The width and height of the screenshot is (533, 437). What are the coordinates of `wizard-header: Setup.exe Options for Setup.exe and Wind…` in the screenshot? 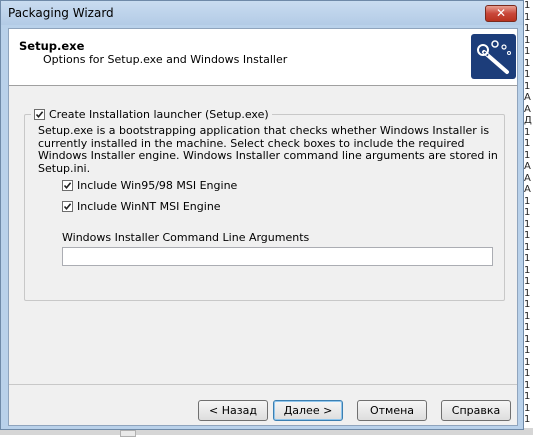 It's located at (263, 57).